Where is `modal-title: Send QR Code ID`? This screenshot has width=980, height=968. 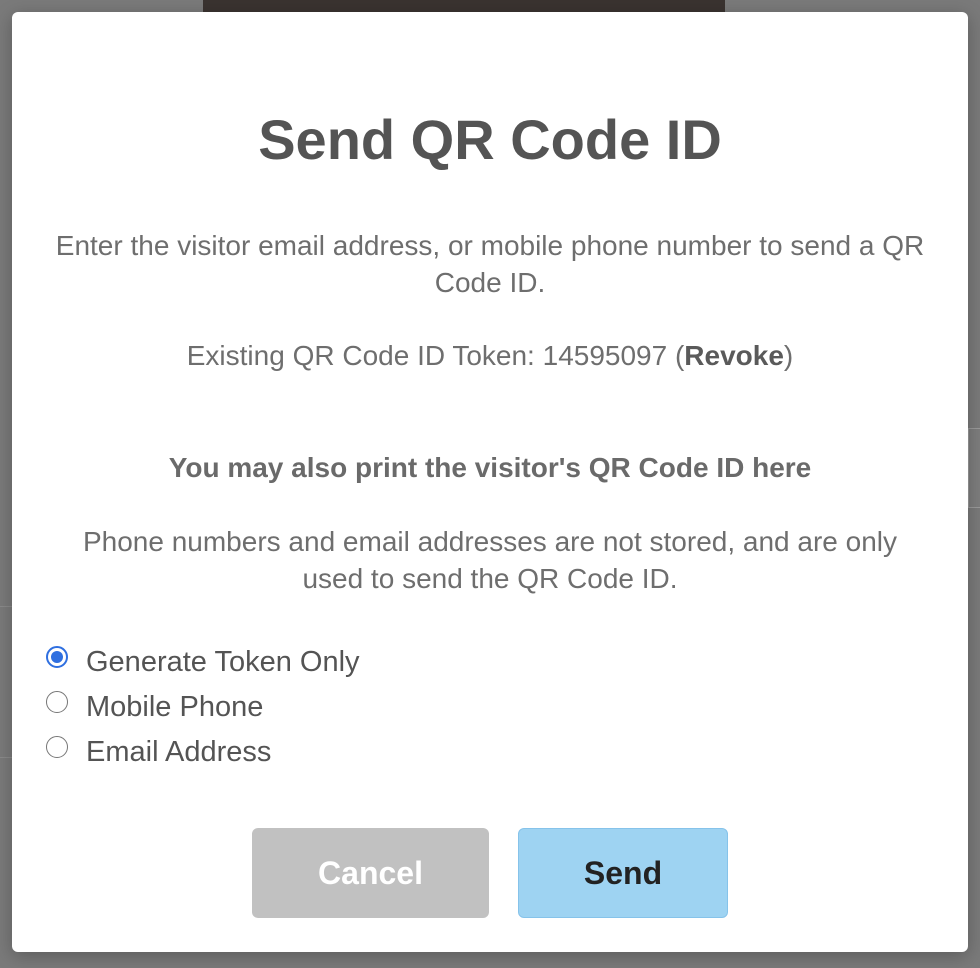 modal-title: Send QR Code ID is located at coordinates (490, 139).